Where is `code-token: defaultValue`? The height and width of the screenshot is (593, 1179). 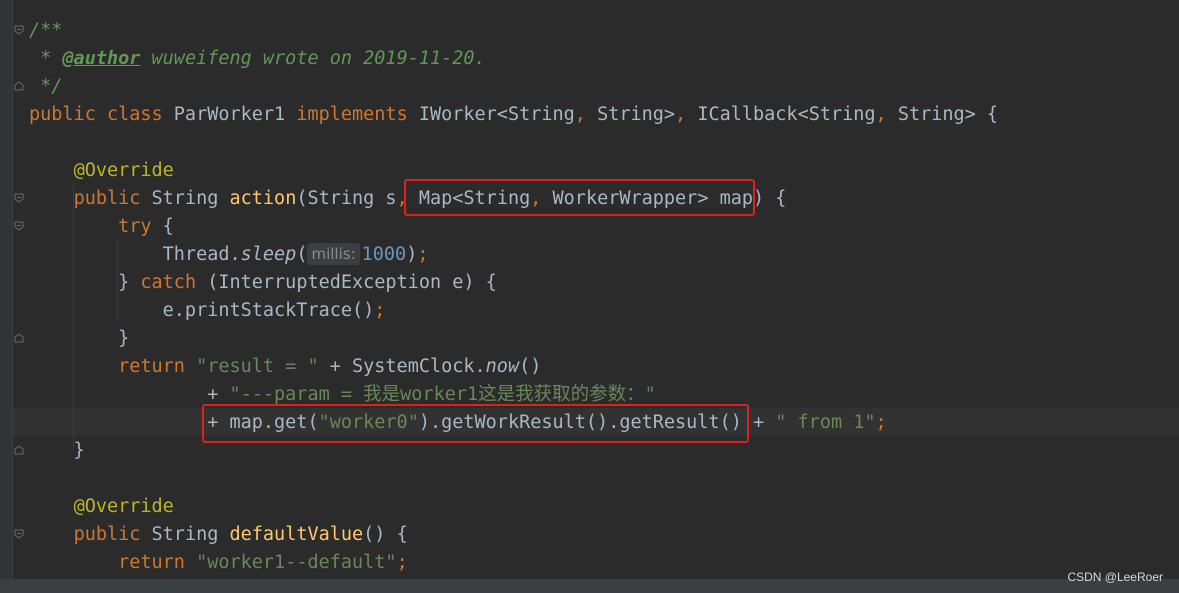
code-token: defaultValue is located at coordinates (296, 534).